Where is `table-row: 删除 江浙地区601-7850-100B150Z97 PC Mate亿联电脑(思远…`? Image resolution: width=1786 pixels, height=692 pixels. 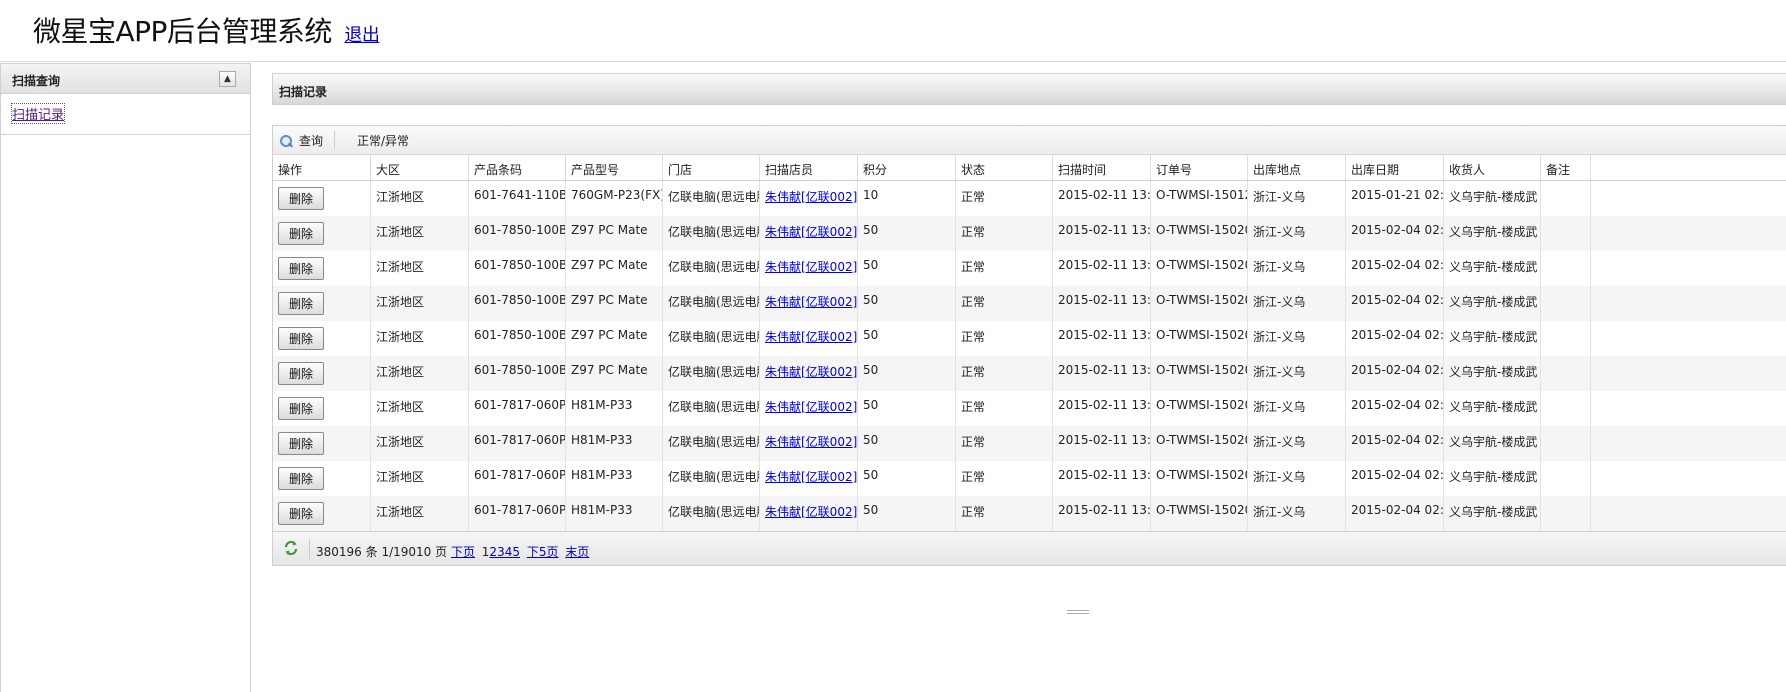
table-row: 删除 江浙地区601-7850-100B150Z97 PC Mate亿联电脑(思远… is located at coordinates (1029, 338).